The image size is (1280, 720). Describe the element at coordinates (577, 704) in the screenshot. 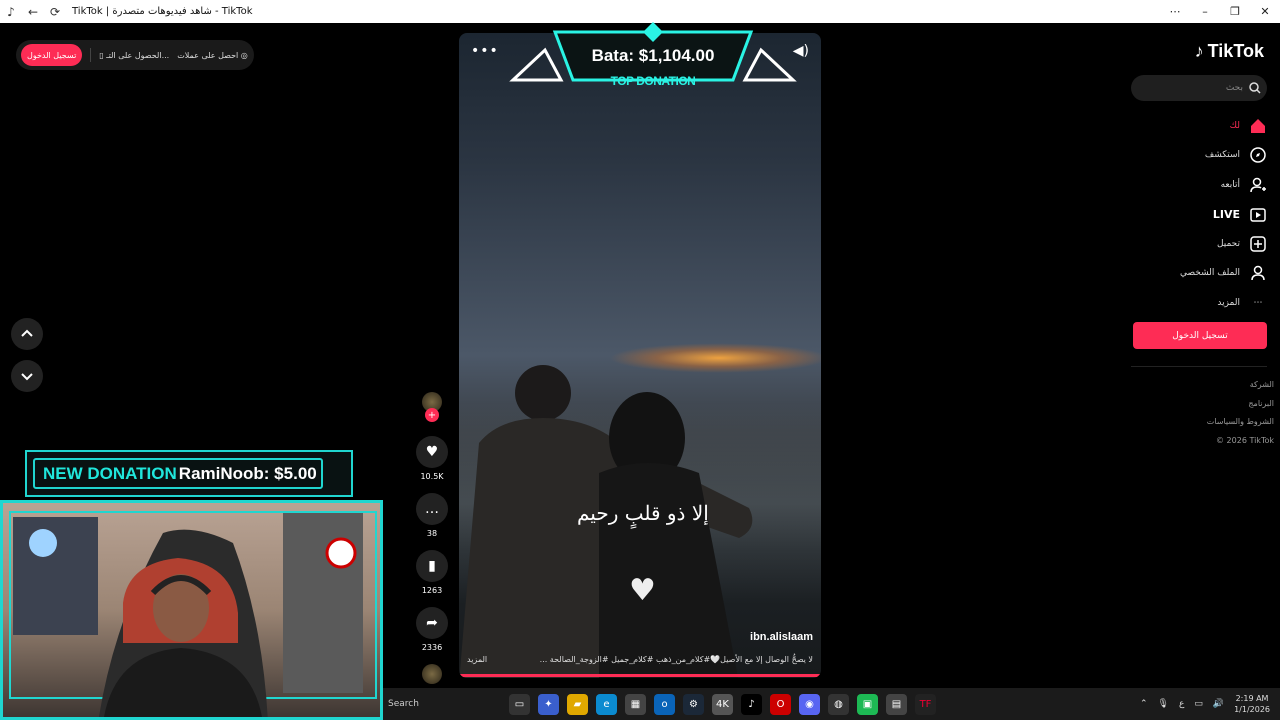

I see `file-explorer-icon: ▰` at that location.